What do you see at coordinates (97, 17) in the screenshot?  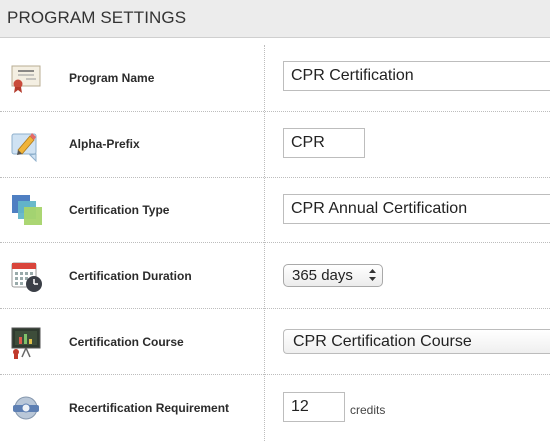 I see `page-title: PROGRAM SETTINGS` at bounding box center [97, 17].